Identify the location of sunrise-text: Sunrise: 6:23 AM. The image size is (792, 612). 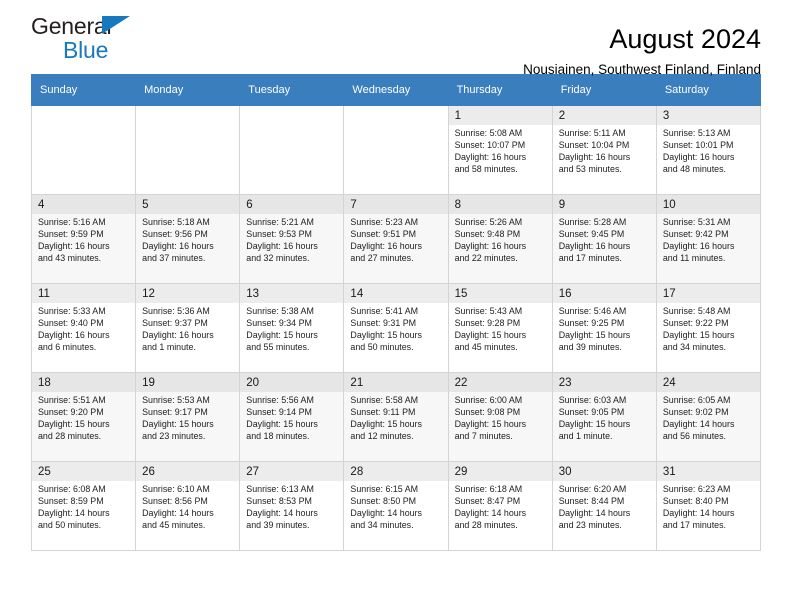
(696, 489).